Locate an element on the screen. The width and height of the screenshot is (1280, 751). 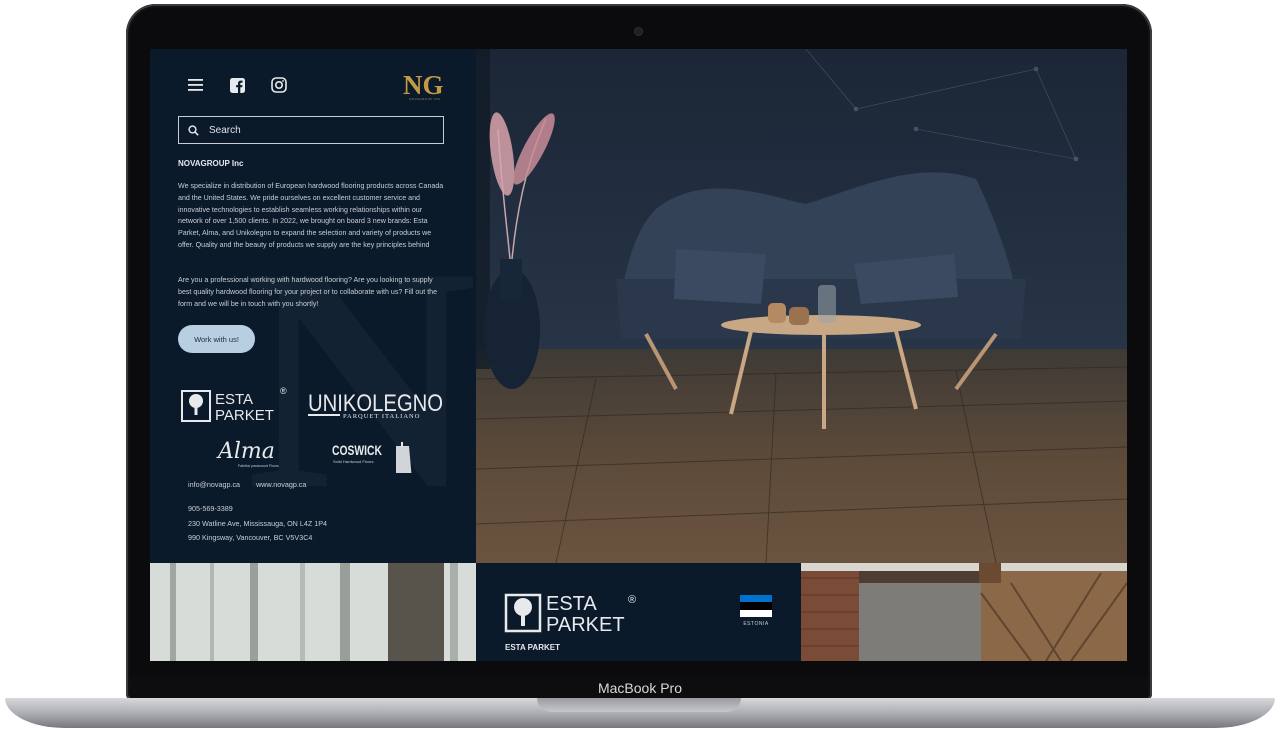
tile-name: ESTA PARKET is located at coordinates (532, 647).